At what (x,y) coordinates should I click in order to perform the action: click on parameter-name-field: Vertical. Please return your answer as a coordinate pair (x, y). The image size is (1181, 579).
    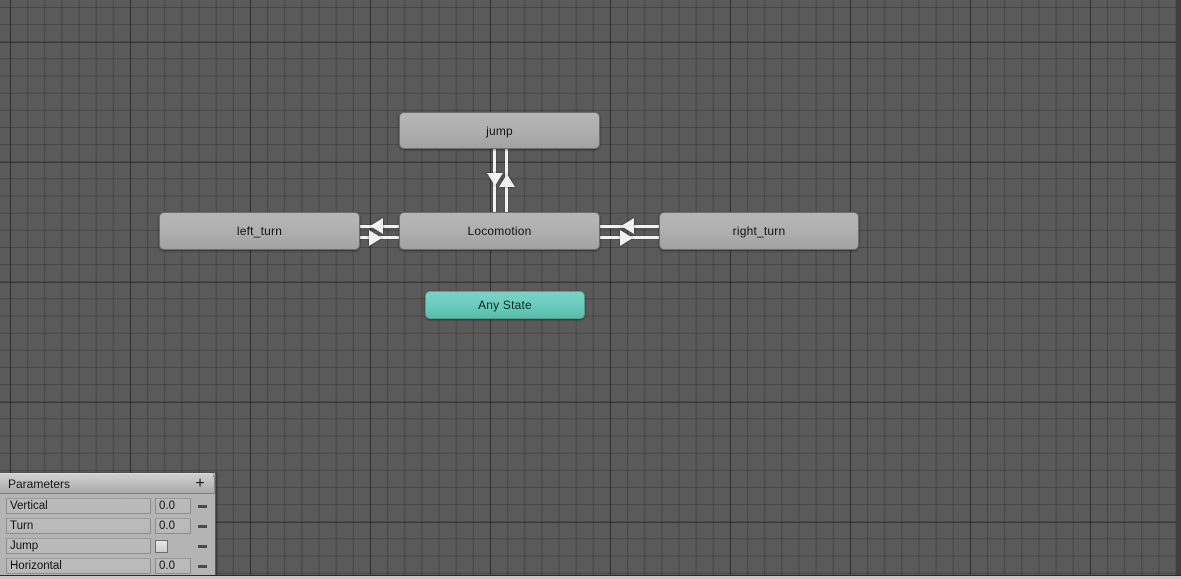
    Looking at the image, I should click on (78, 506).